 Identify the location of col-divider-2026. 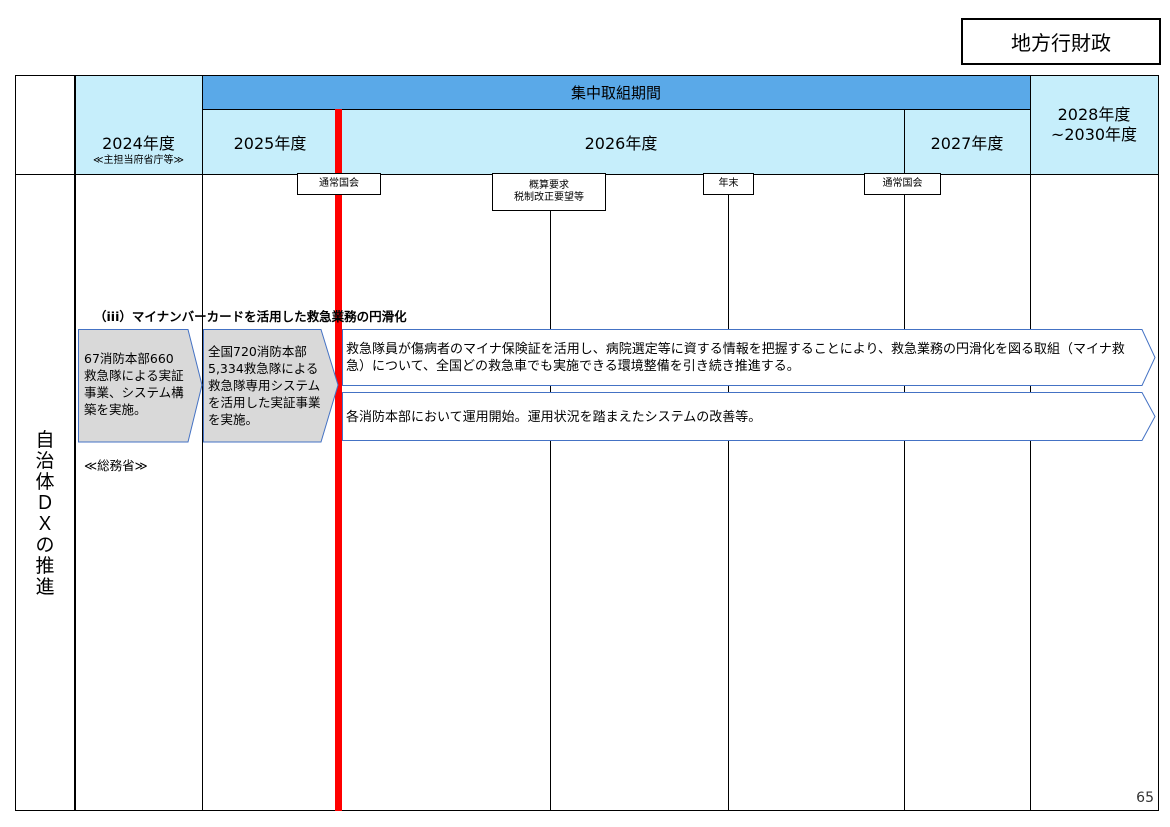
(904, 460).